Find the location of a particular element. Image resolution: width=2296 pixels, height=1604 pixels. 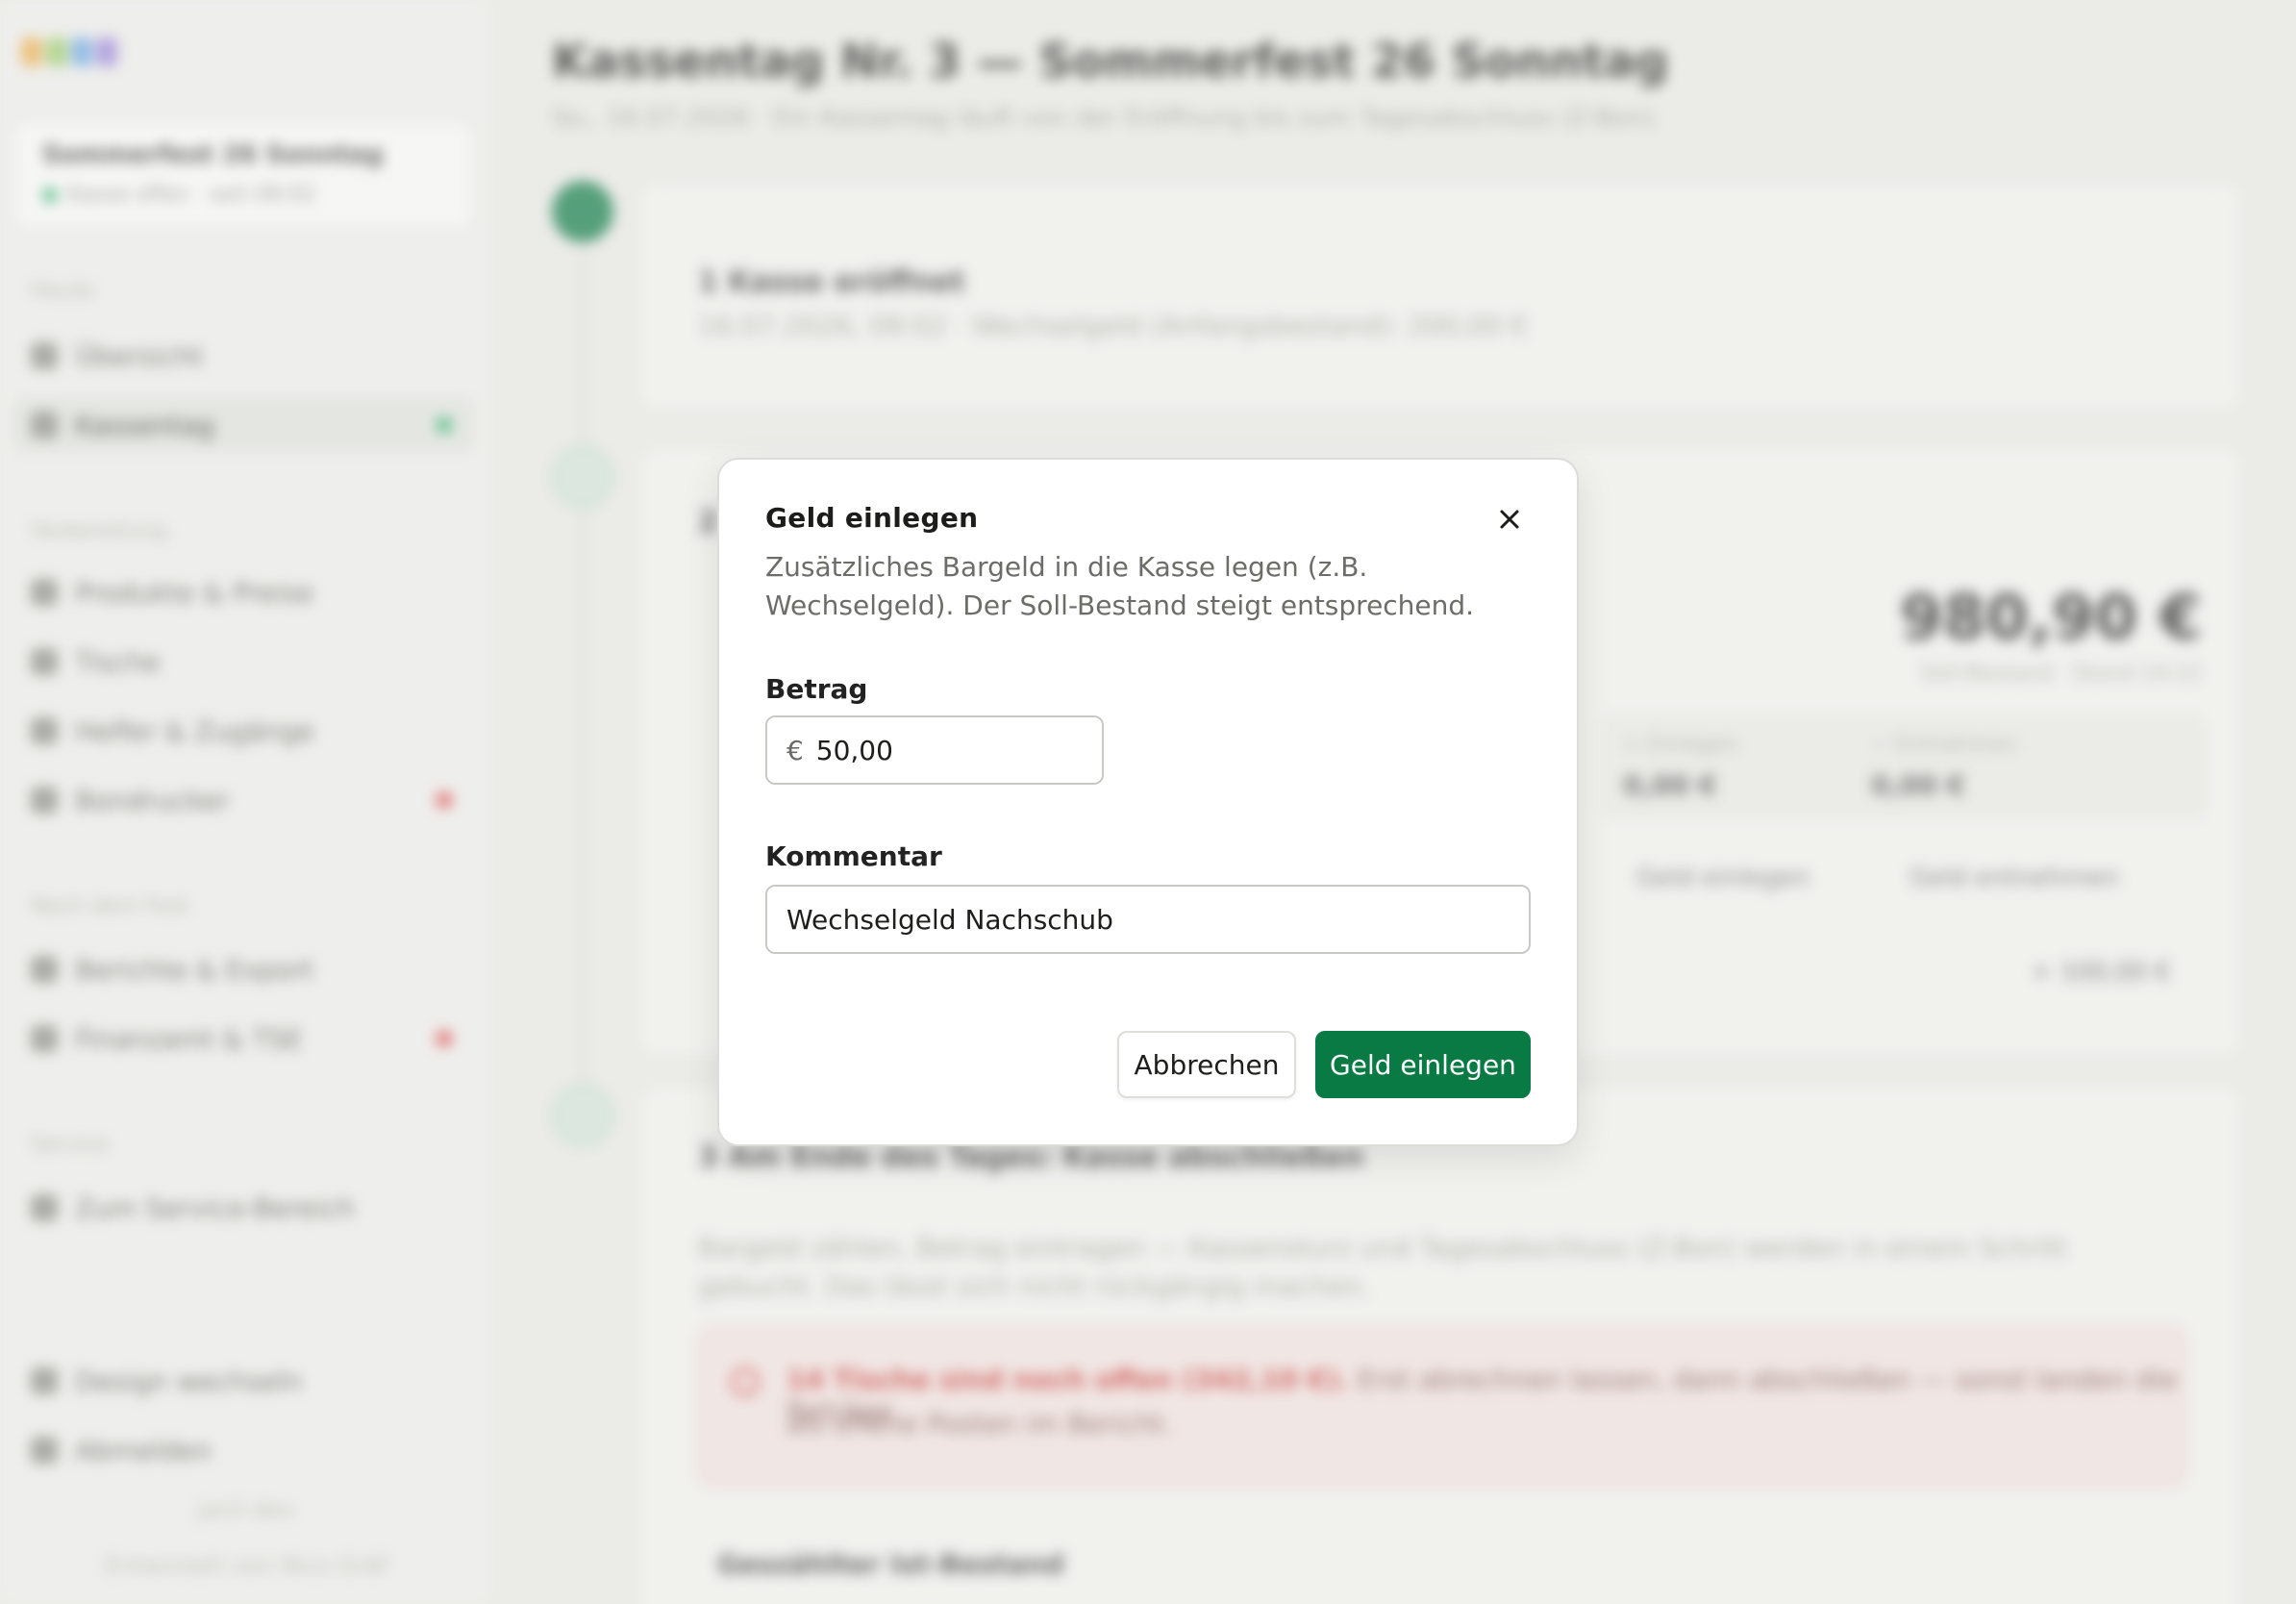

close-icon is located at coordinates (1509, 519).